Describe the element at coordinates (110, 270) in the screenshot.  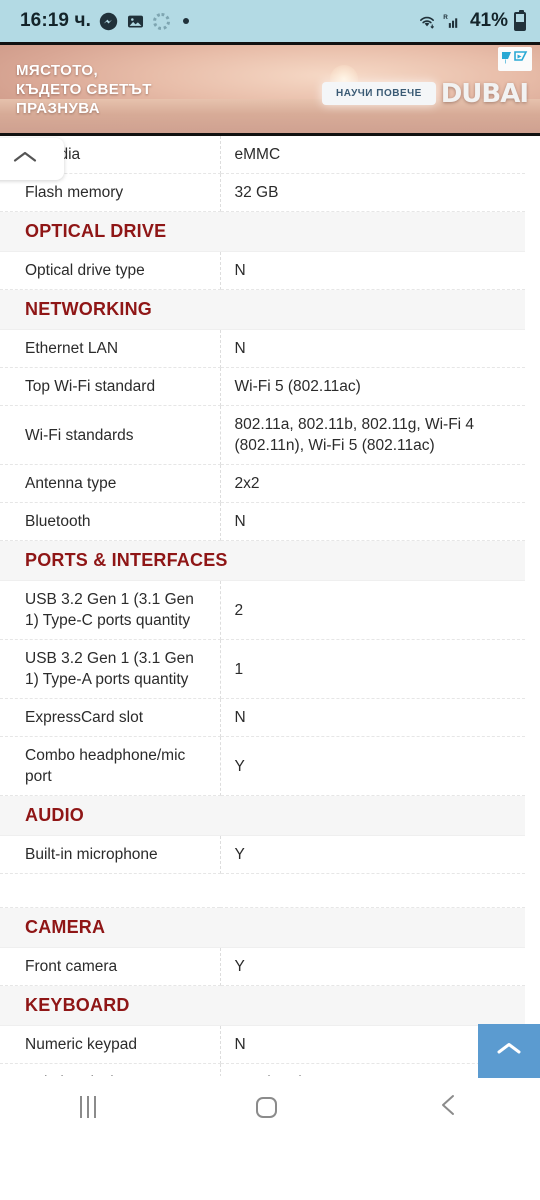
I see `spec-label: Optical drive type` at that location.